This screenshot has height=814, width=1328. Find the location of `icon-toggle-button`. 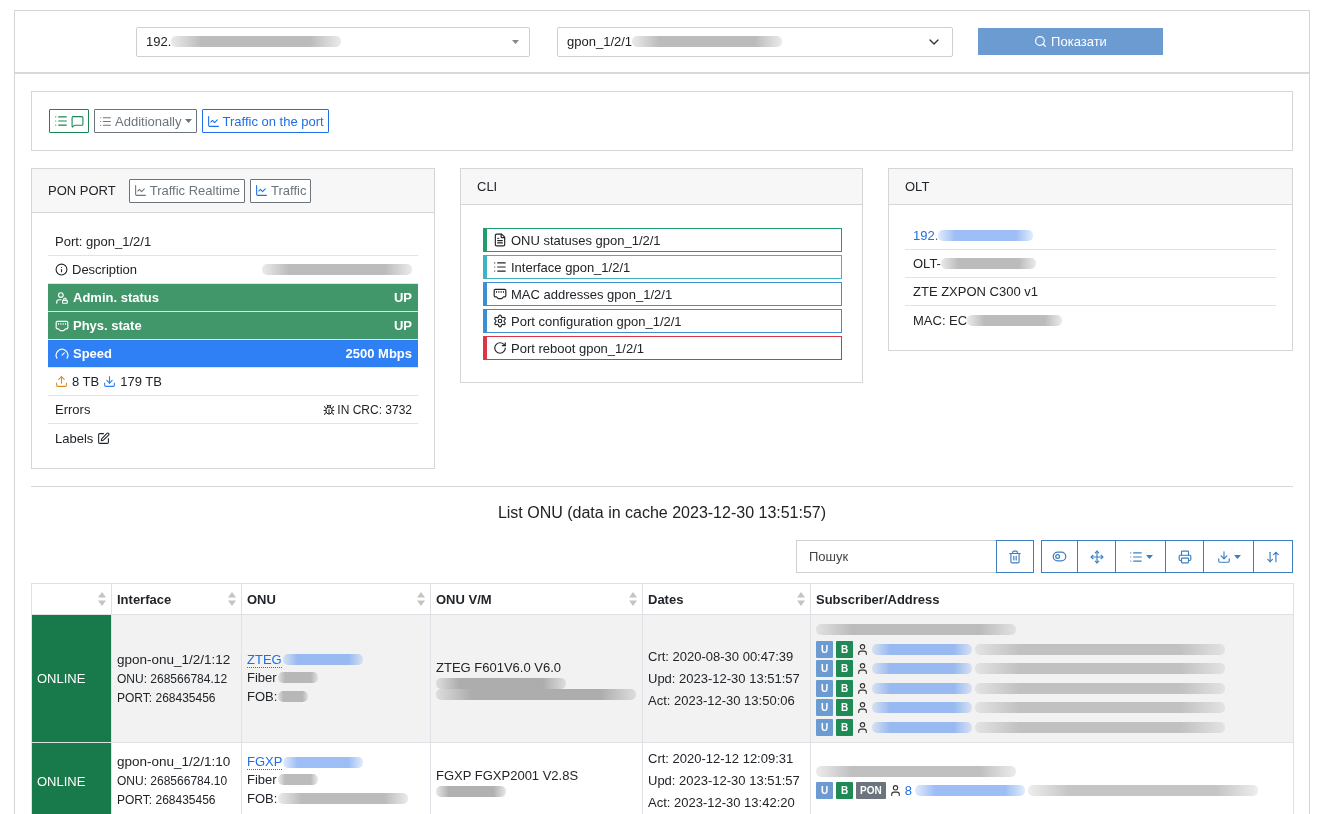

icon-toggle-button is located at coordinates (69, 121).